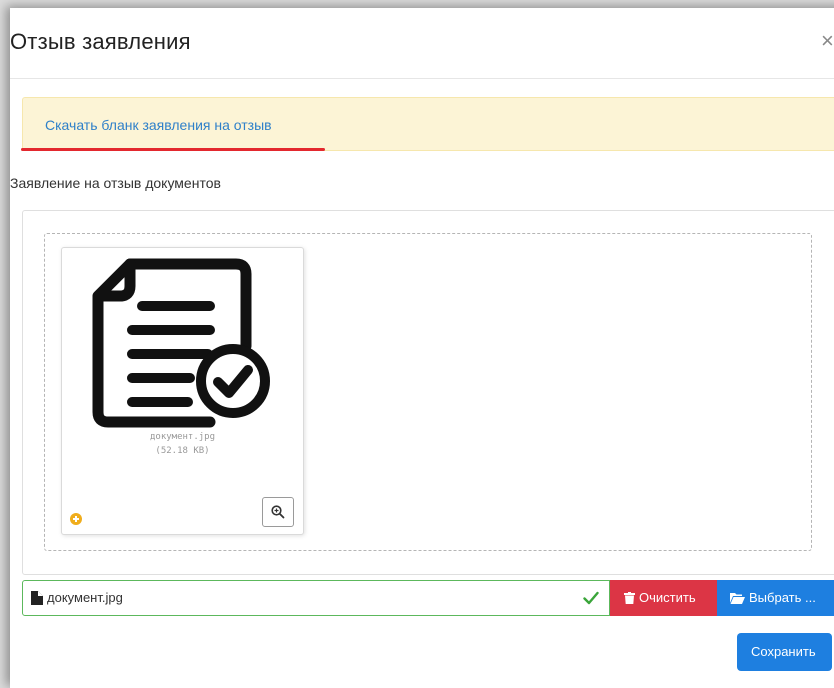 The width and height of the screenshot is (834, 688). I want to click on field-label: Заявление на отзыв документов, so click(115, 183).